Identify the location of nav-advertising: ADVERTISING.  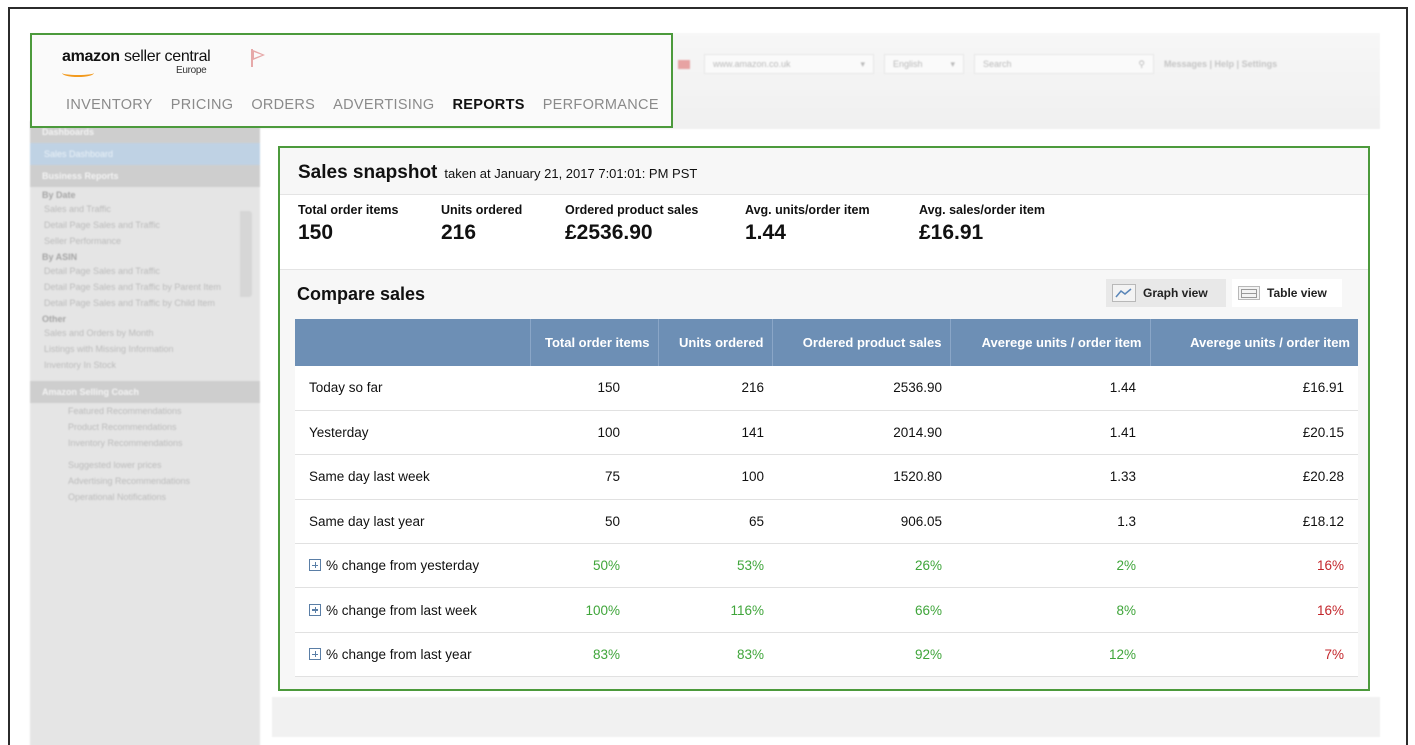
(383, 105).